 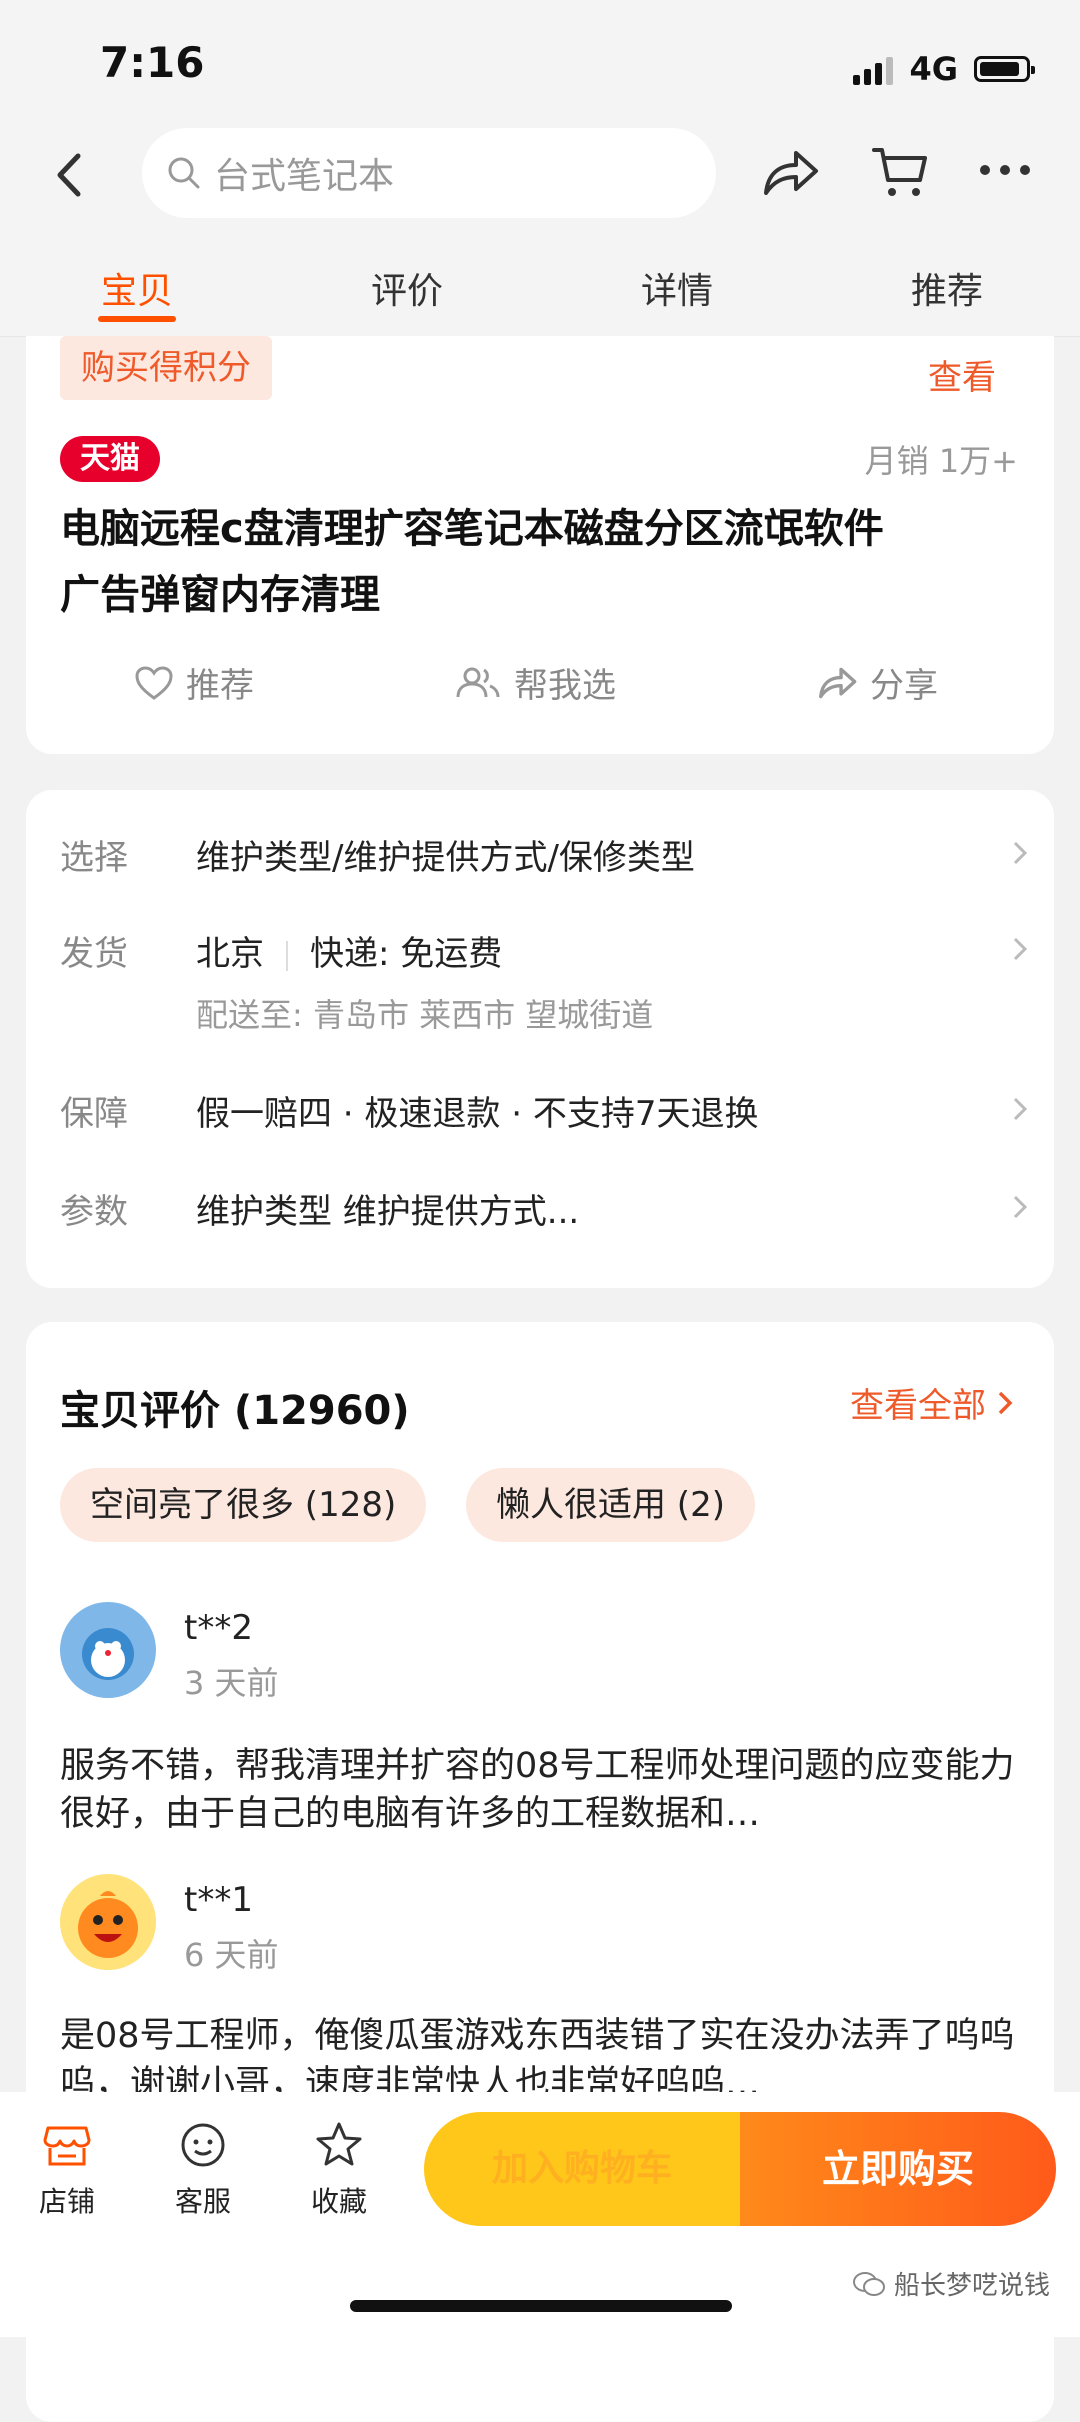 What do you see at coordinates (339, 2170) in the screenshot?
I see `favorite-button: 收藏` at bounding box center [339, 2170].